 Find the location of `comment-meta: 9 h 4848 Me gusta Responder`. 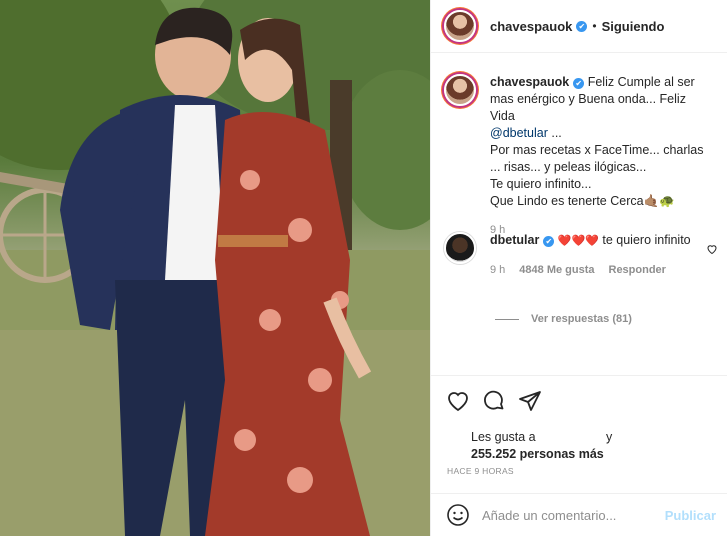

comment-meta: 9 h 4848 Me gusta Responder is located at coordinates (592, 270).